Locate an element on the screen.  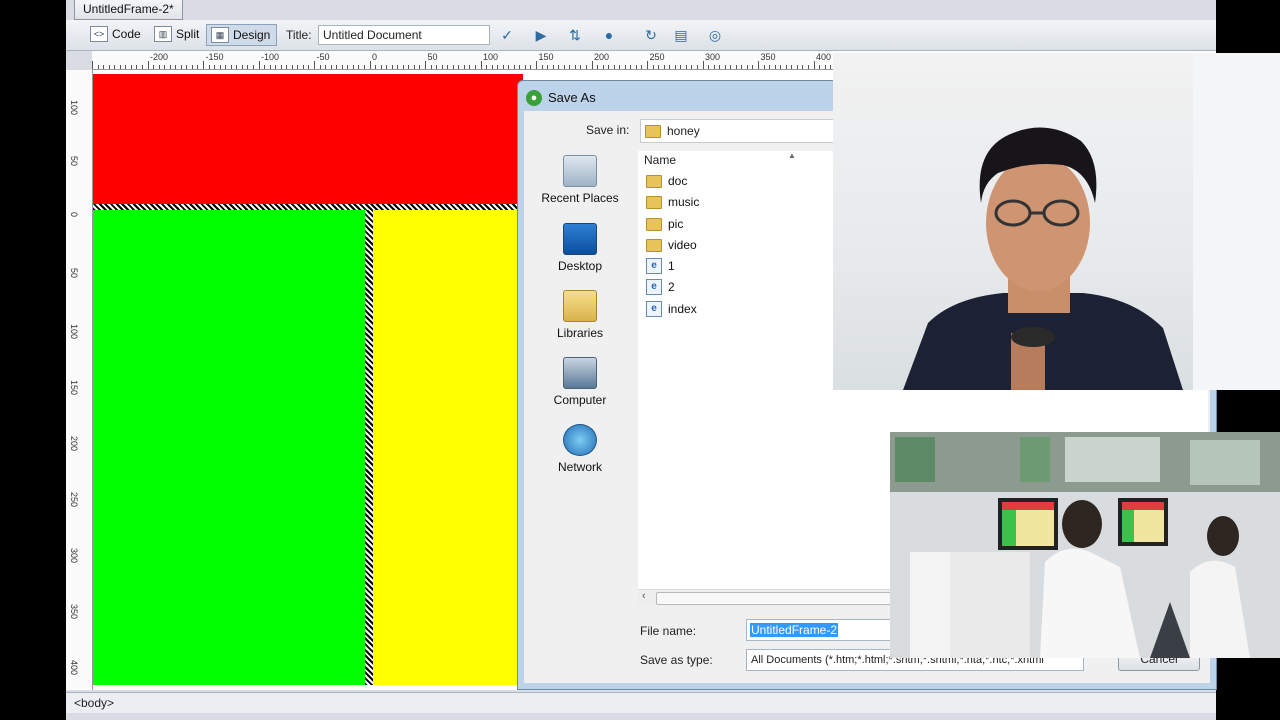
save-in-label: Save in: is located at coordinates (608, 130).